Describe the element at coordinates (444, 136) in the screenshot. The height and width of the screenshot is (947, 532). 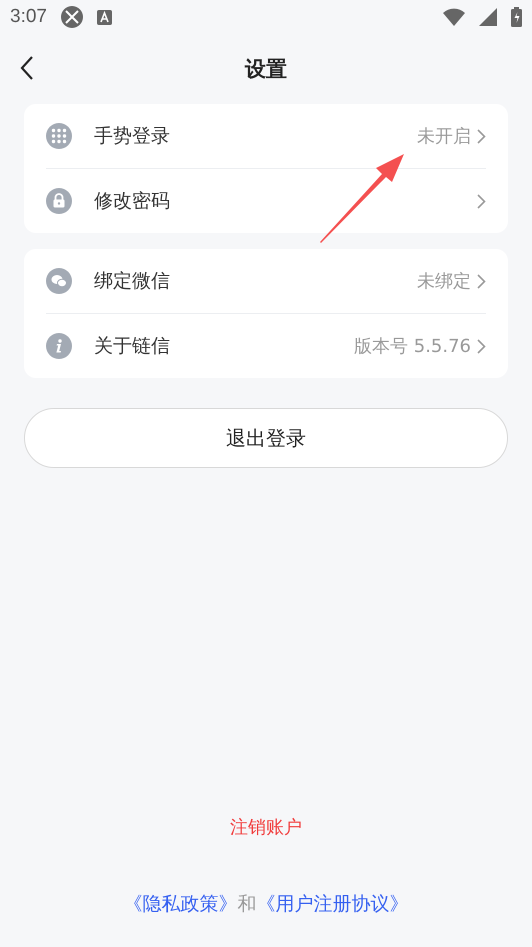
I see `row-value: 未开启` at that location.